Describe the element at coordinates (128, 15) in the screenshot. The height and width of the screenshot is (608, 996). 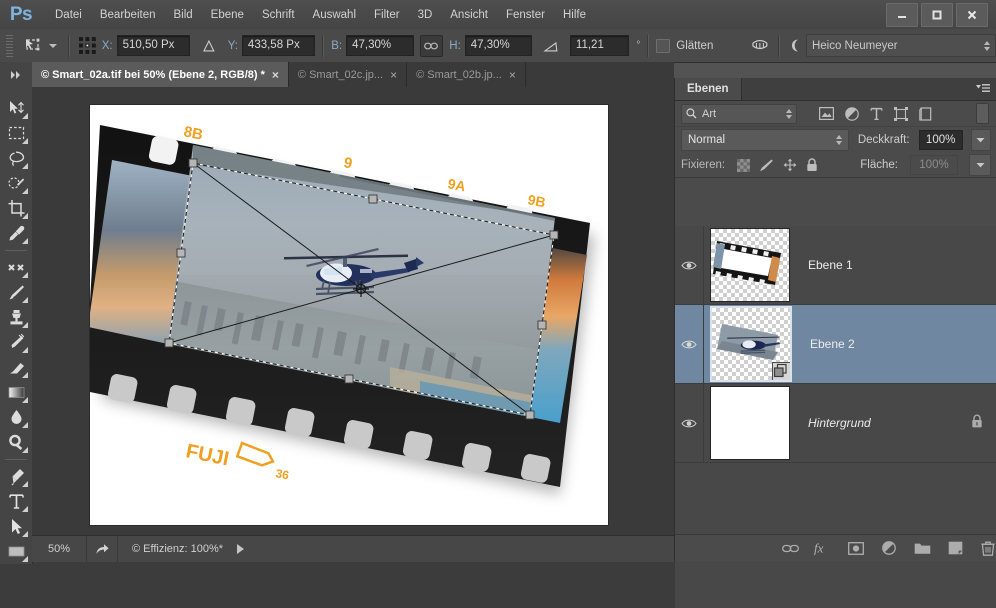
I see `menu-bearbeiten: Bearbeiten` at that location.